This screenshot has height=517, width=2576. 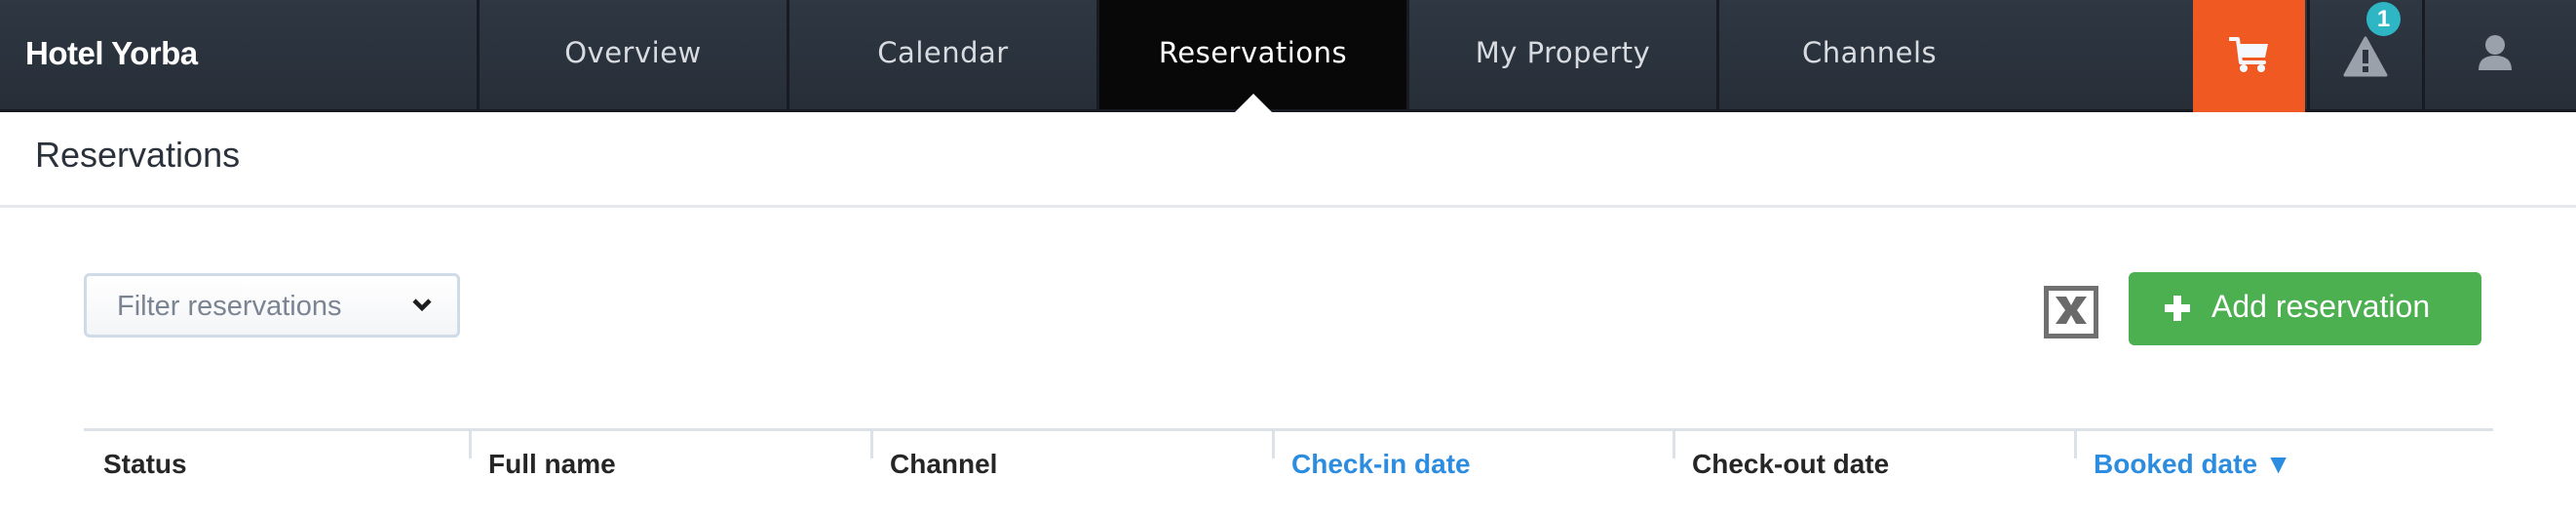 I want to click on add-reservation-button: Add reservation, so click(x=2305, y=308).